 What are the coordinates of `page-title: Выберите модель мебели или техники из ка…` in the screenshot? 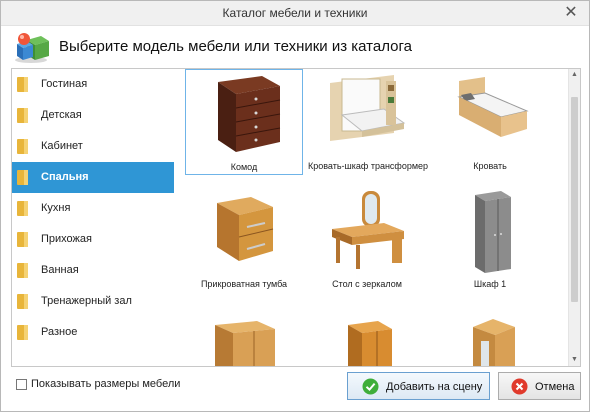 It's located at (235, 46).